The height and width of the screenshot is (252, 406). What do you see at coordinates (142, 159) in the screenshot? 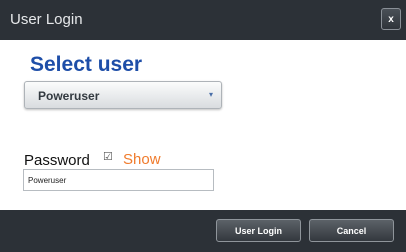
I see `show-password-label: Show` at bounding box center [142, 159].